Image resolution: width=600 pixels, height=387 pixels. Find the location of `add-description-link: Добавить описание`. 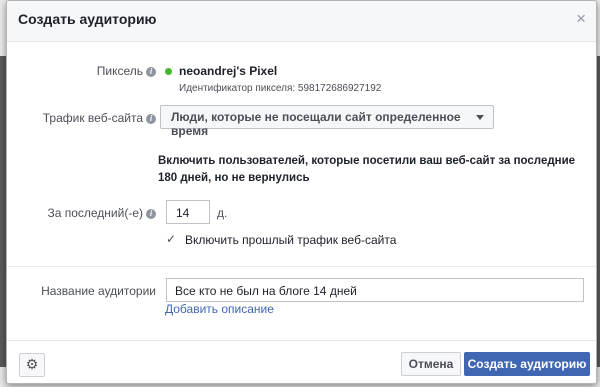

add-description-link: Добавить описание is located at coordinates (219, 309).